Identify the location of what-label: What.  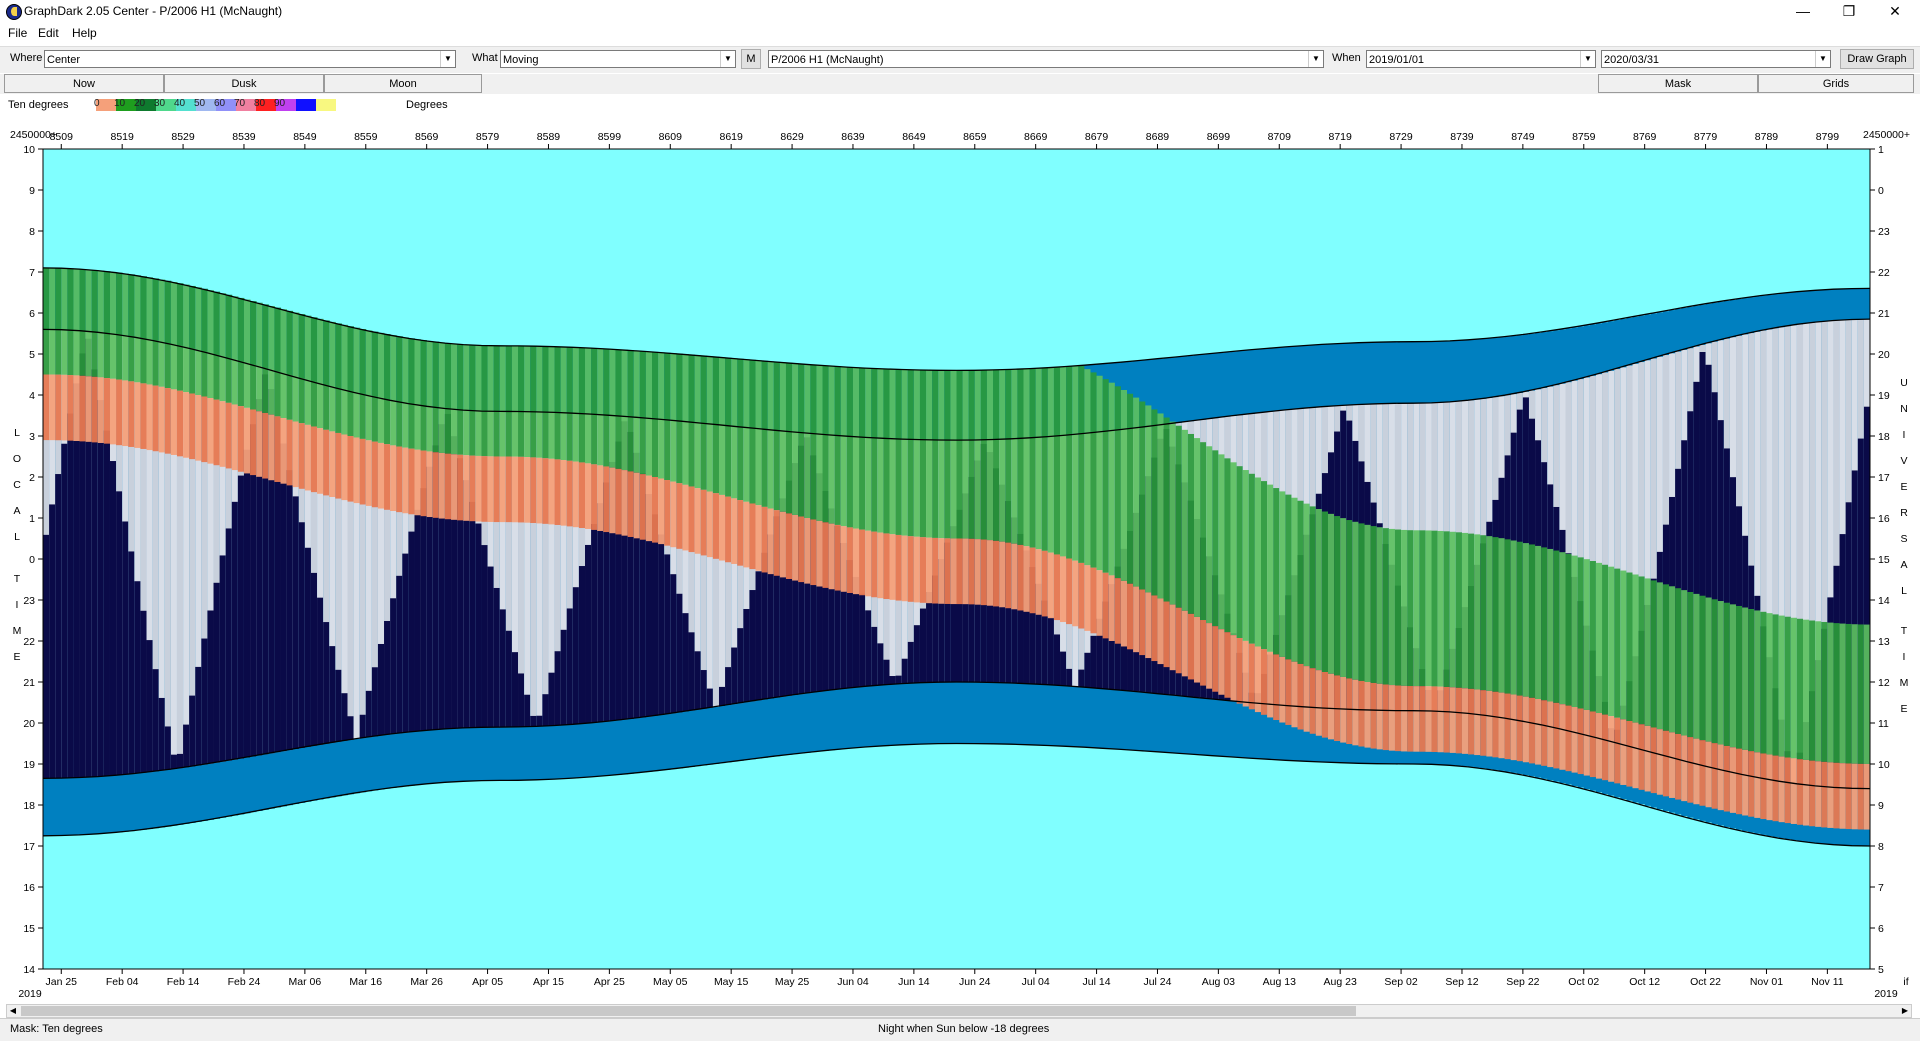
(485, 58).